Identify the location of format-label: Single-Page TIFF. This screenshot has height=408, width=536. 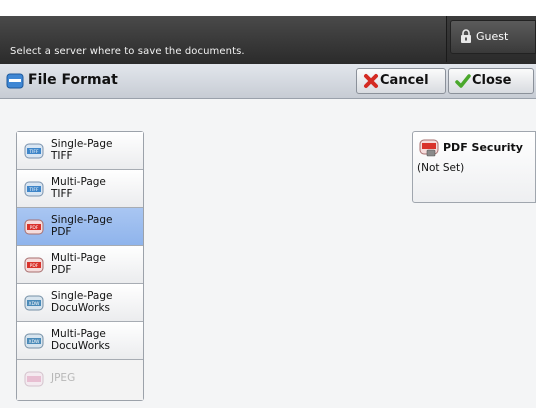
(82, 150).